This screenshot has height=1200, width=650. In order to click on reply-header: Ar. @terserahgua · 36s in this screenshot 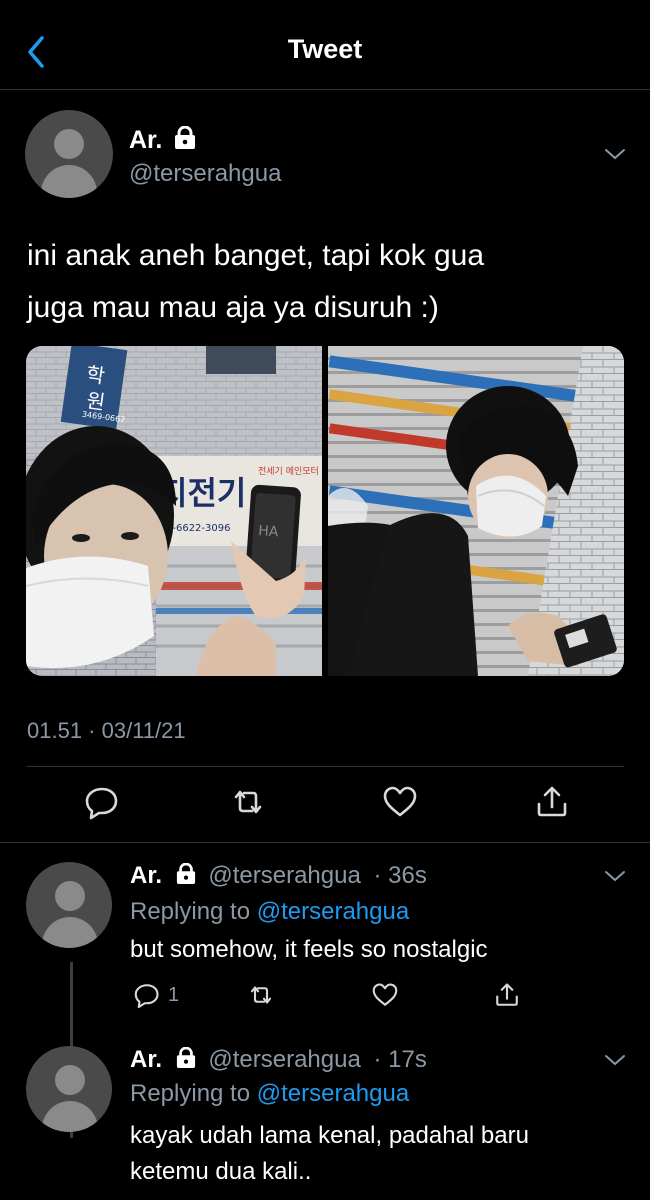, I will do `click(278, 877)`.